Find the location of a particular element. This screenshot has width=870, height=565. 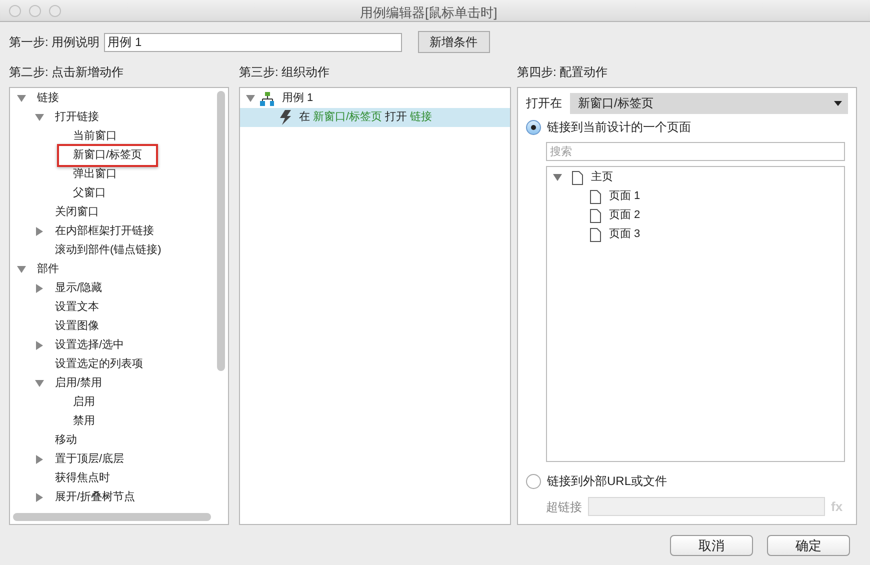

action-item: 禁用 is located at coordinates (84, 421).